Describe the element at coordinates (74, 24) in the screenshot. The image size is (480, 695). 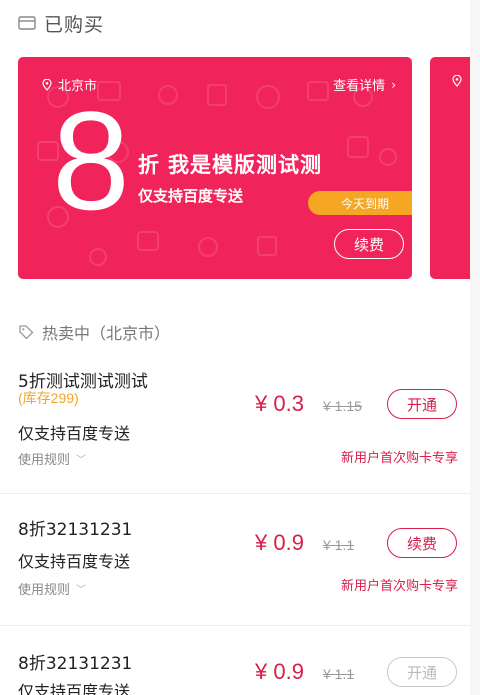
I see `purchased-title: 已购买` at that location.